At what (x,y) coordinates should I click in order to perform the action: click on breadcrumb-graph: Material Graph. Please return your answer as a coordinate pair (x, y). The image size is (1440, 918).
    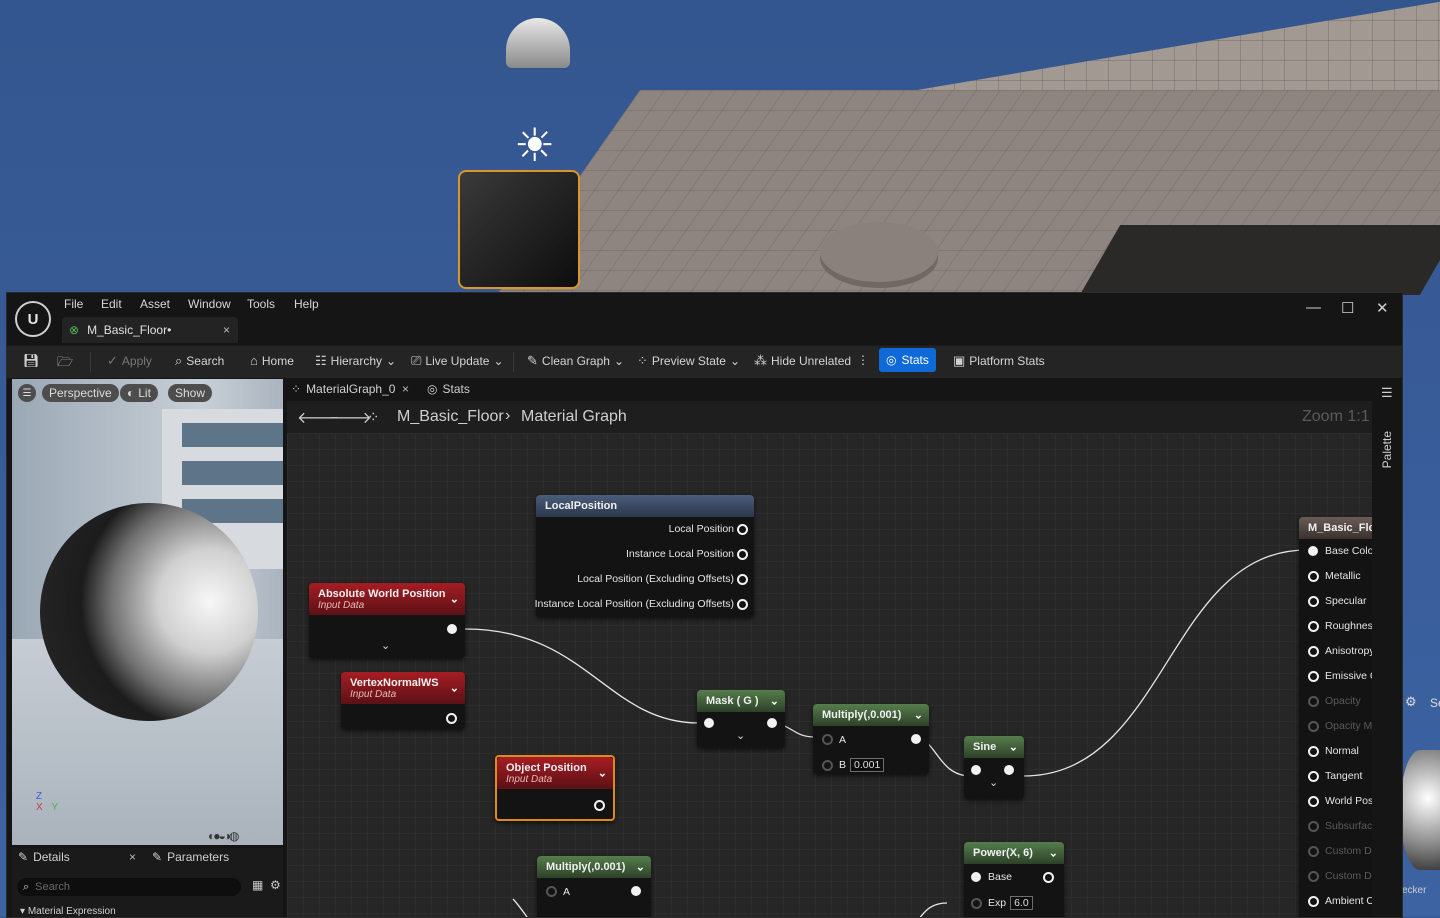
    Looking at the image, I should click on (574, 417).